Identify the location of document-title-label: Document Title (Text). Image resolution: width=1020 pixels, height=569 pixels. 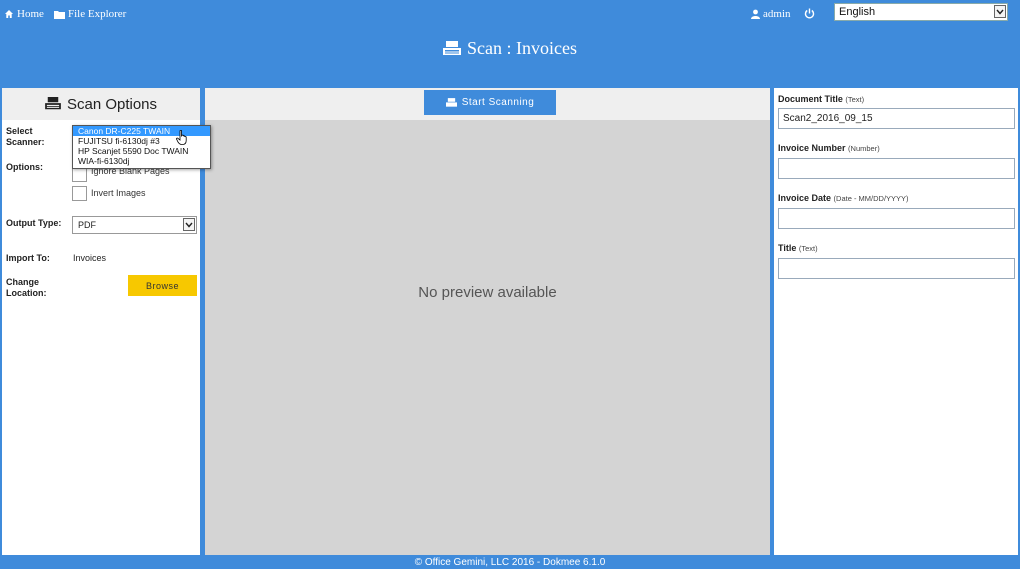
(821, 99).